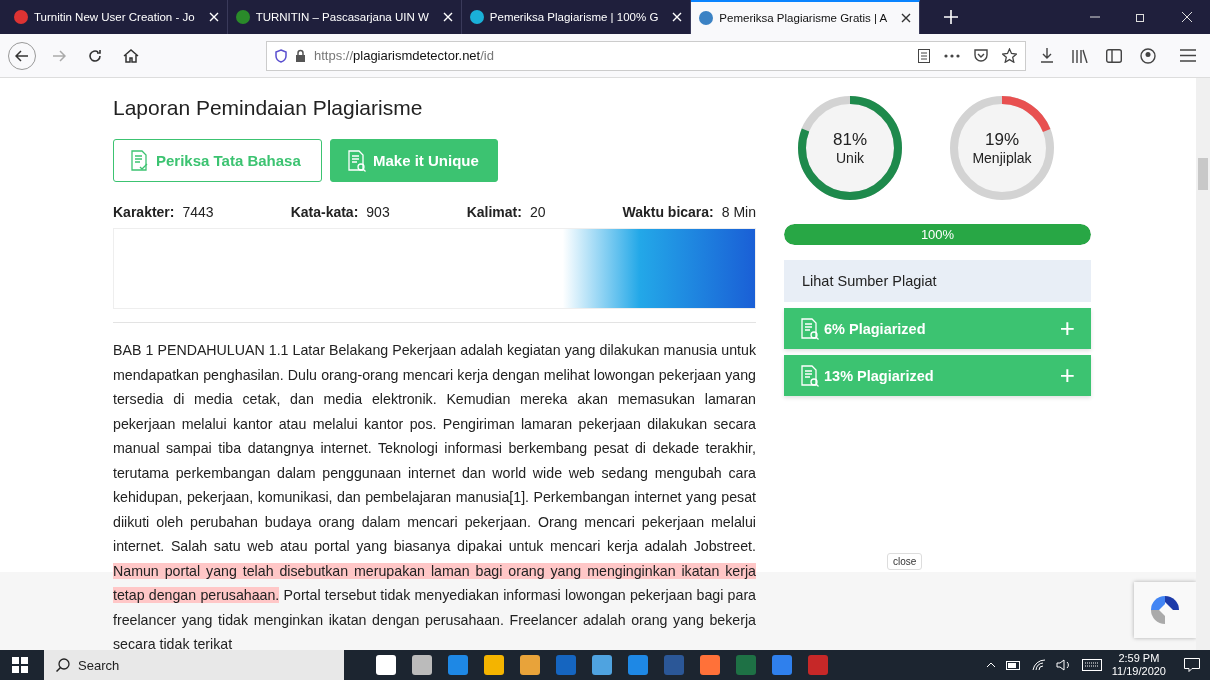  What do you see at coordinates (689, 212) in the screenshot?
I see `stat-item: Waktu bicara: 8 Min` at bounding box center [689, 212].